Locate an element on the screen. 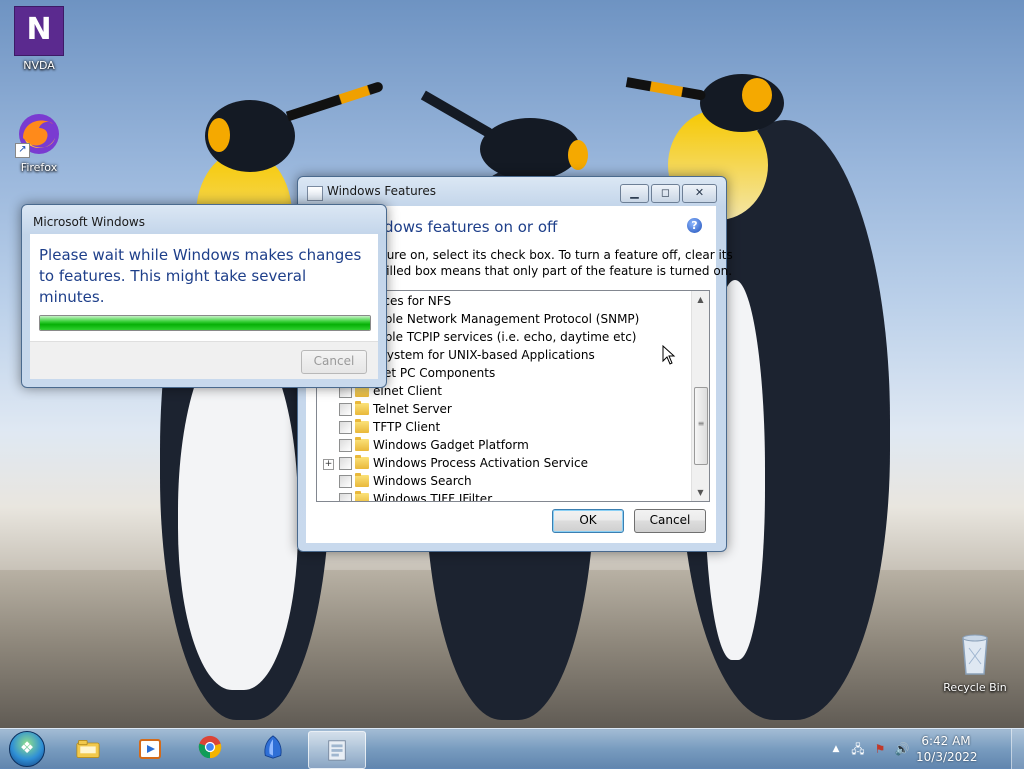 The image size is (1024, 769). desktop-icon-nvda: N NVDA is located at coordinates (39, 39).